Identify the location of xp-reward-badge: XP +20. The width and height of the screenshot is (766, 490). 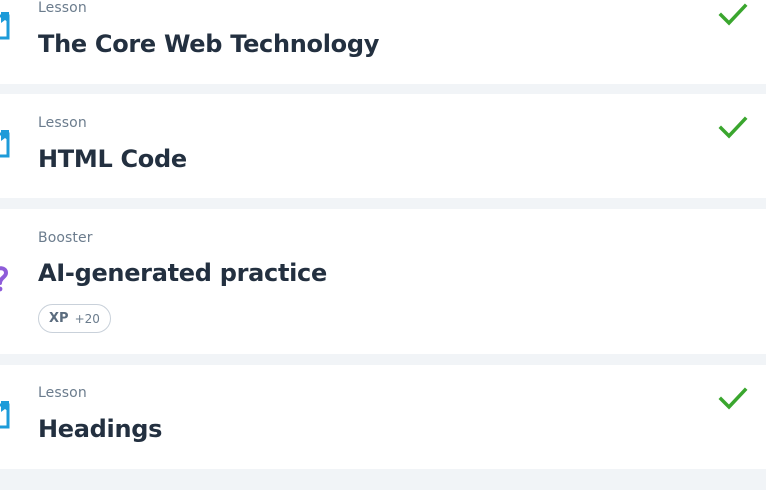
(74, 318).